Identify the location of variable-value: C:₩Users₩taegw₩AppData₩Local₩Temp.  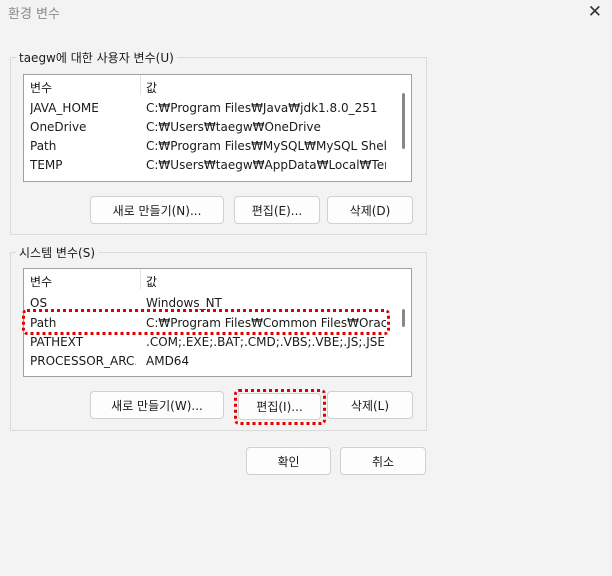
(266, 165).